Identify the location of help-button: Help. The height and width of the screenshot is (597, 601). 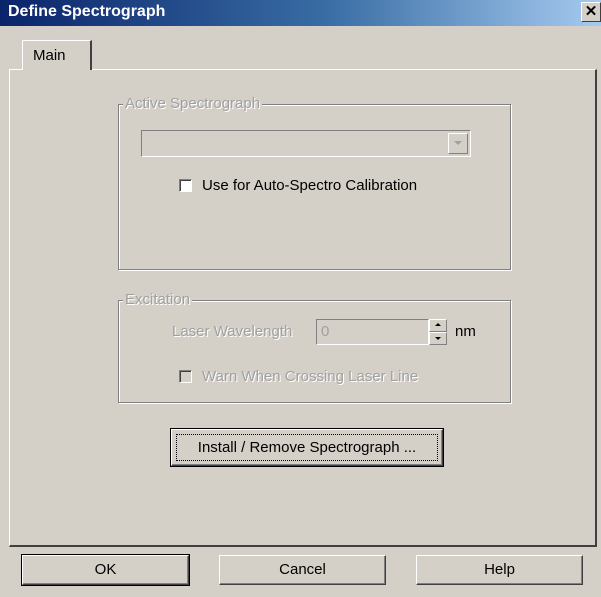
(499, 570).